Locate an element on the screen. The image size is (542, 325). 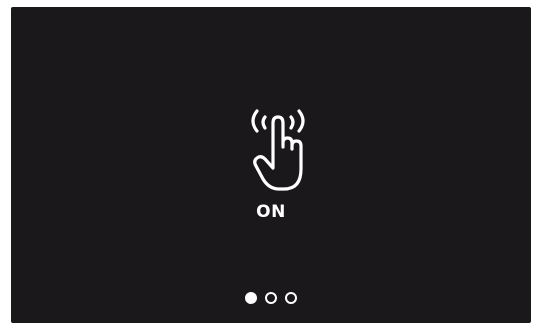
status-label: ON is located at coordinates (271, 212).